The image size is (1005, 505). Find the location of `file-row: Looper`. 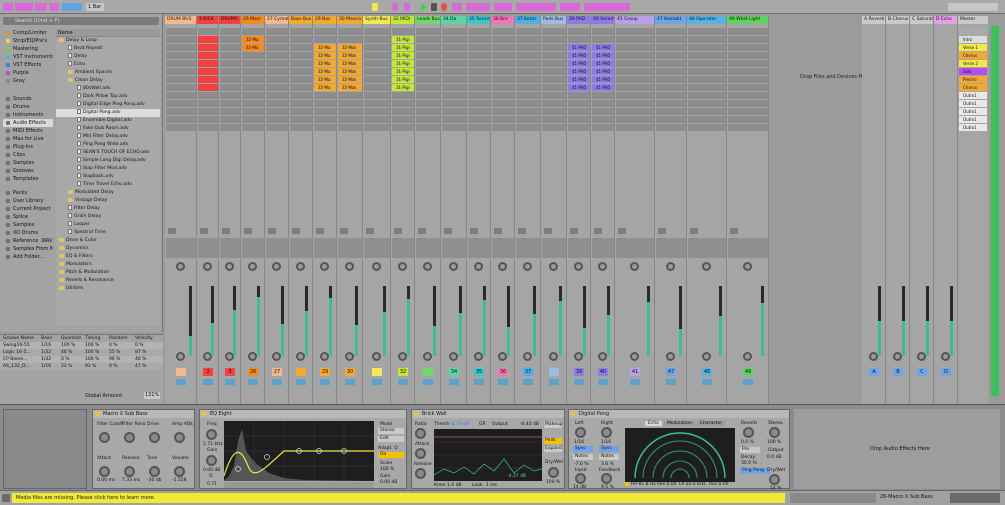

file-row: Looper is located at coordinates (108, 225).